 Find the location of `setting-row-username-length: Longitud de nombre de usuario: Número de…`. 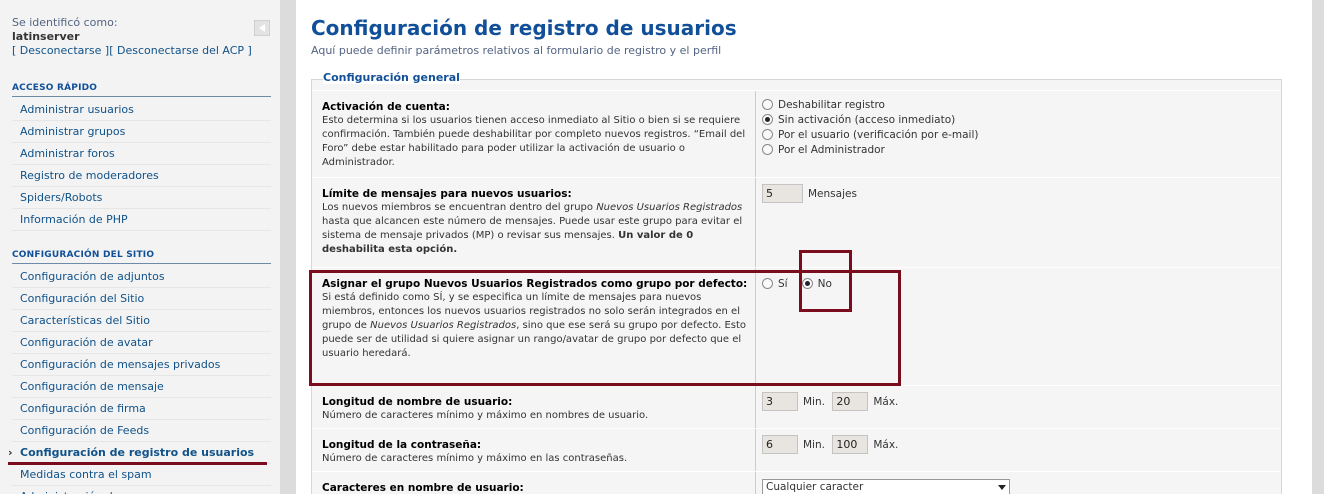

setting-row-username-length: Longitud de nombre de usuario: Número de… is located at coordinates (796, 407).